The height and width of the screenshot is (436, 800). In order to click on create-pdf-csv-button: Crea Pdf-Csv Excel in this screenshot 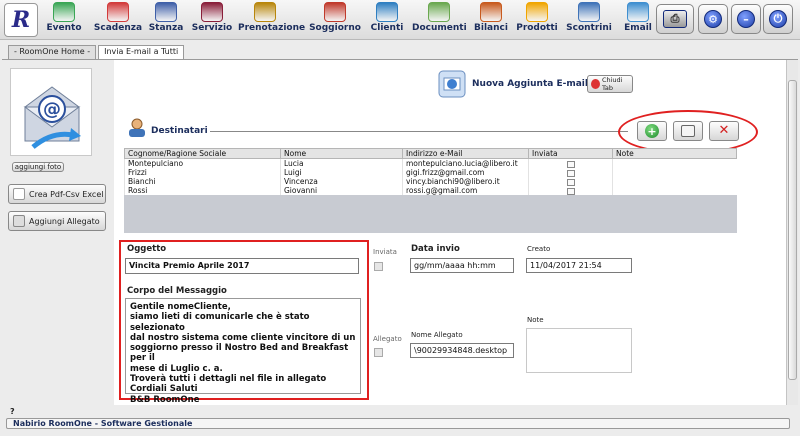, I will do `click(57, 194)`.